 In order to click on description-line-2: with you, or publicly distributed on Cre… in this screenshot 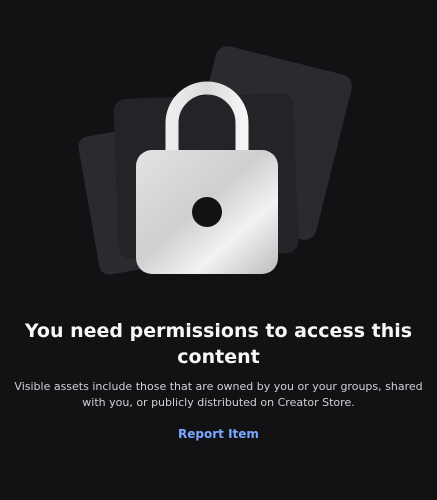, I will do `click(218, 402)`.